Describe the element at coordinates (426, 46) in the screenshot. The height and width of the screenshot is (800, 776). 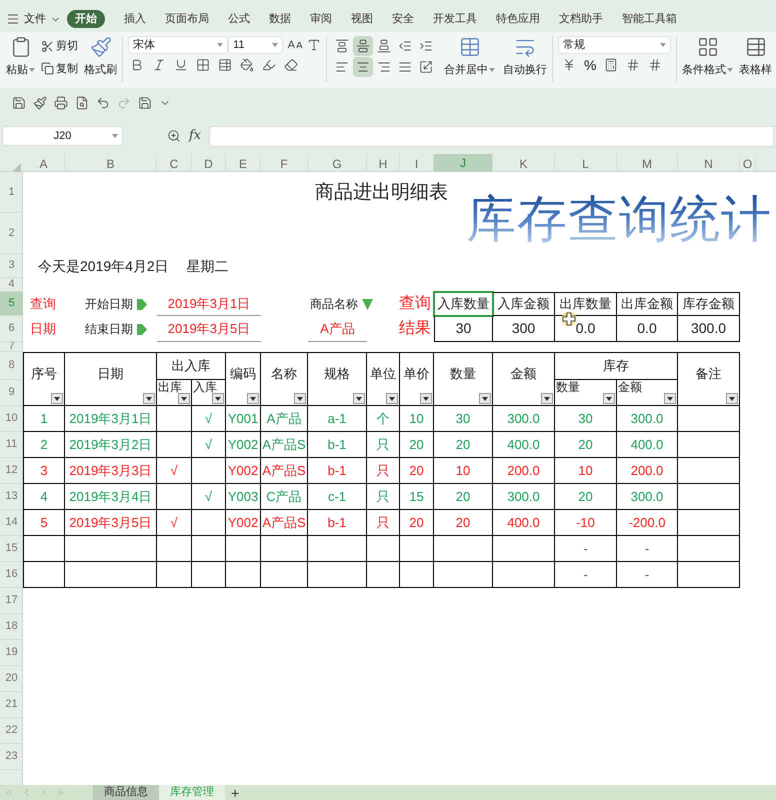
I see `indent-increase-icon` at that location.